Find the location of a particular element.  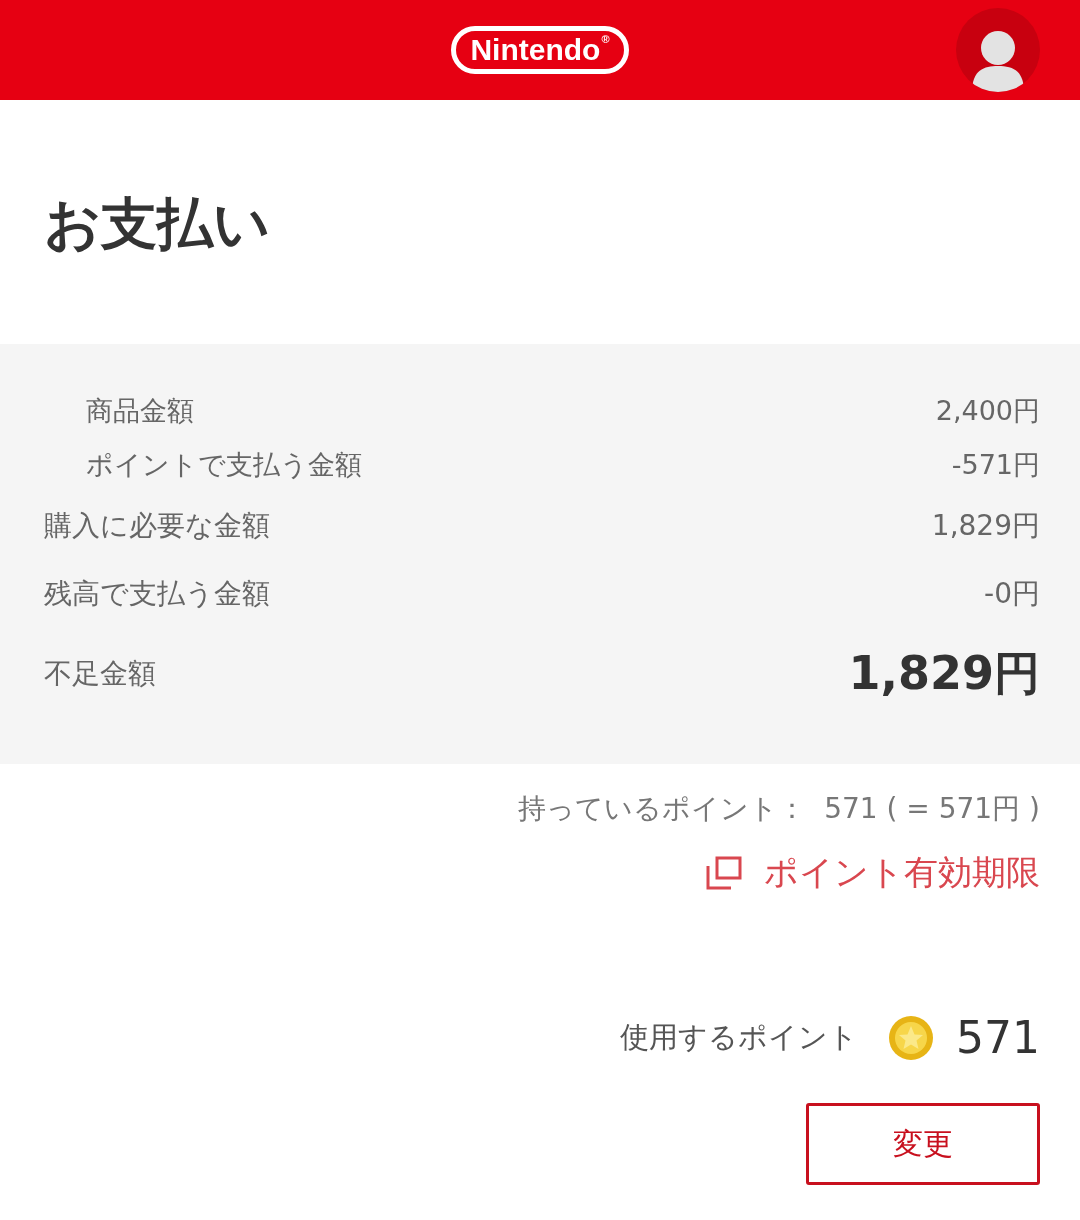

row-label: 購入に必要な金額 is located at coordinates (157, 526).